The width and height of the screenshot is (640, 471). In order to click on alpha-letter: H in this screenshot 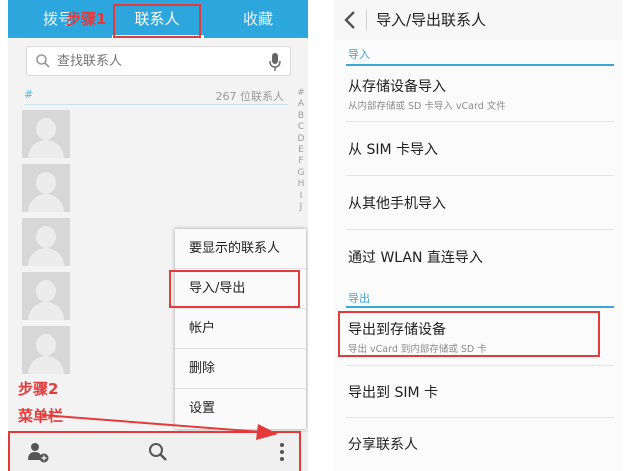, I will do `click(301, 184)`.